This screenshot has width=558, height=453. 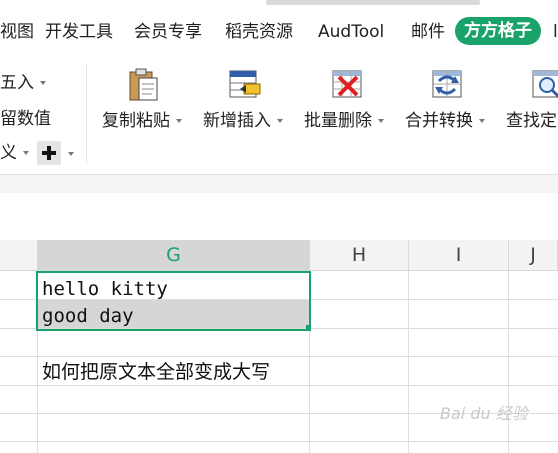 I want to click on insert-label: 新增插入, so click(x=237, y=121).